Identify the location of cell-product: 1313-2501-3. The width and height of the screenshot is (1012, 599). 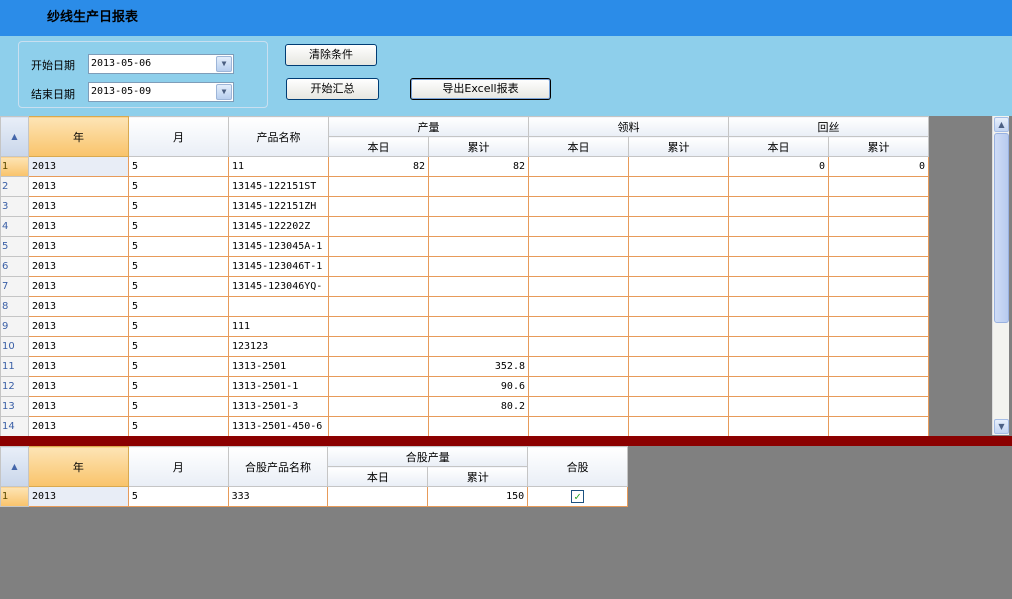
(278, 406).